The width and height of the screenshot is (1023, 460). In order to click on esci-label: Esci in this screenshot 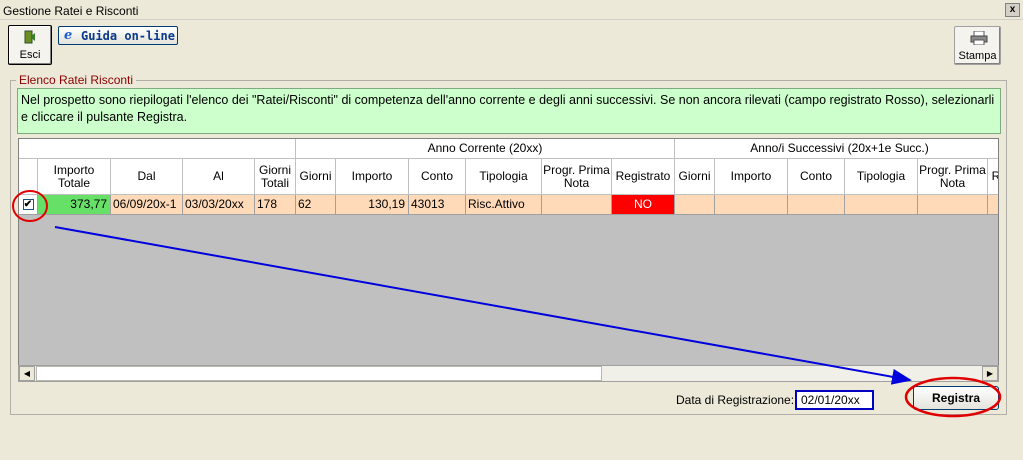, I will do `click(30, 55)`.